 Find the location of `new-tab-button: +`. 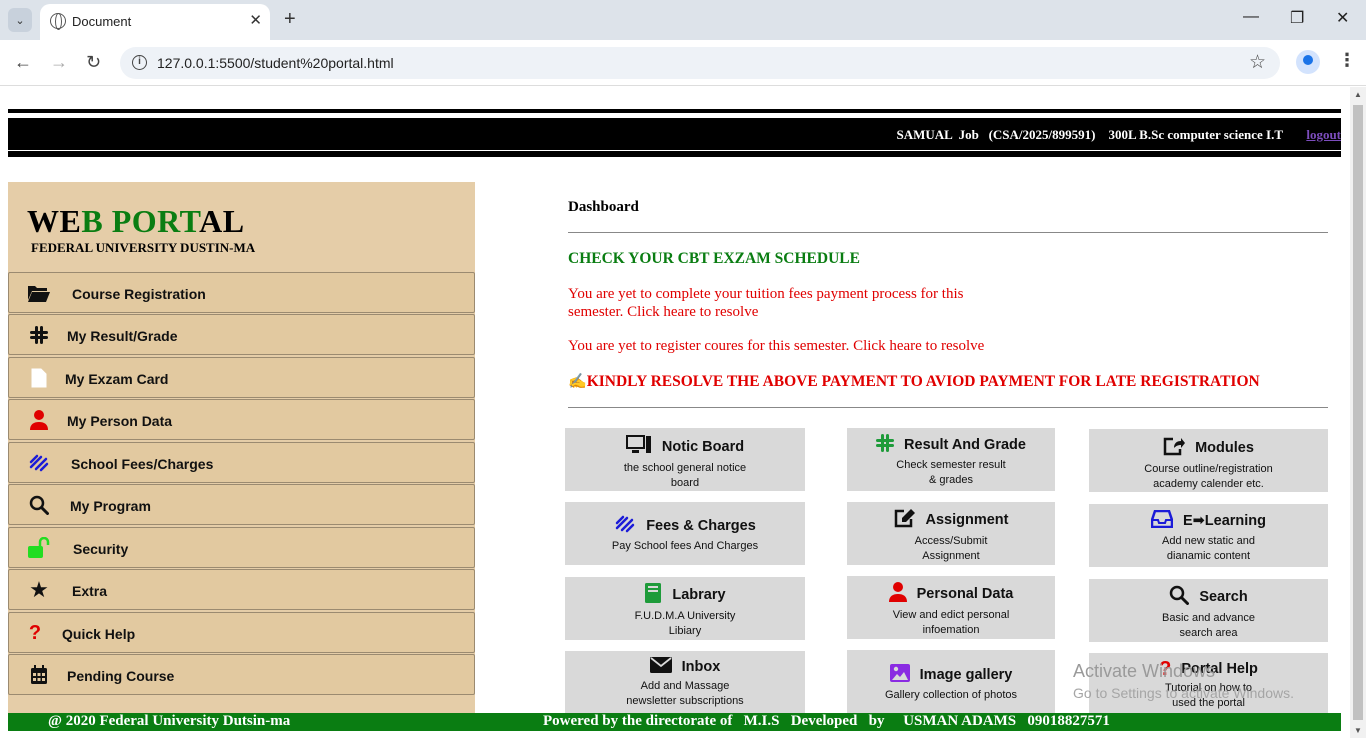

new-tab-button: + is located at coordinates (290, 19).